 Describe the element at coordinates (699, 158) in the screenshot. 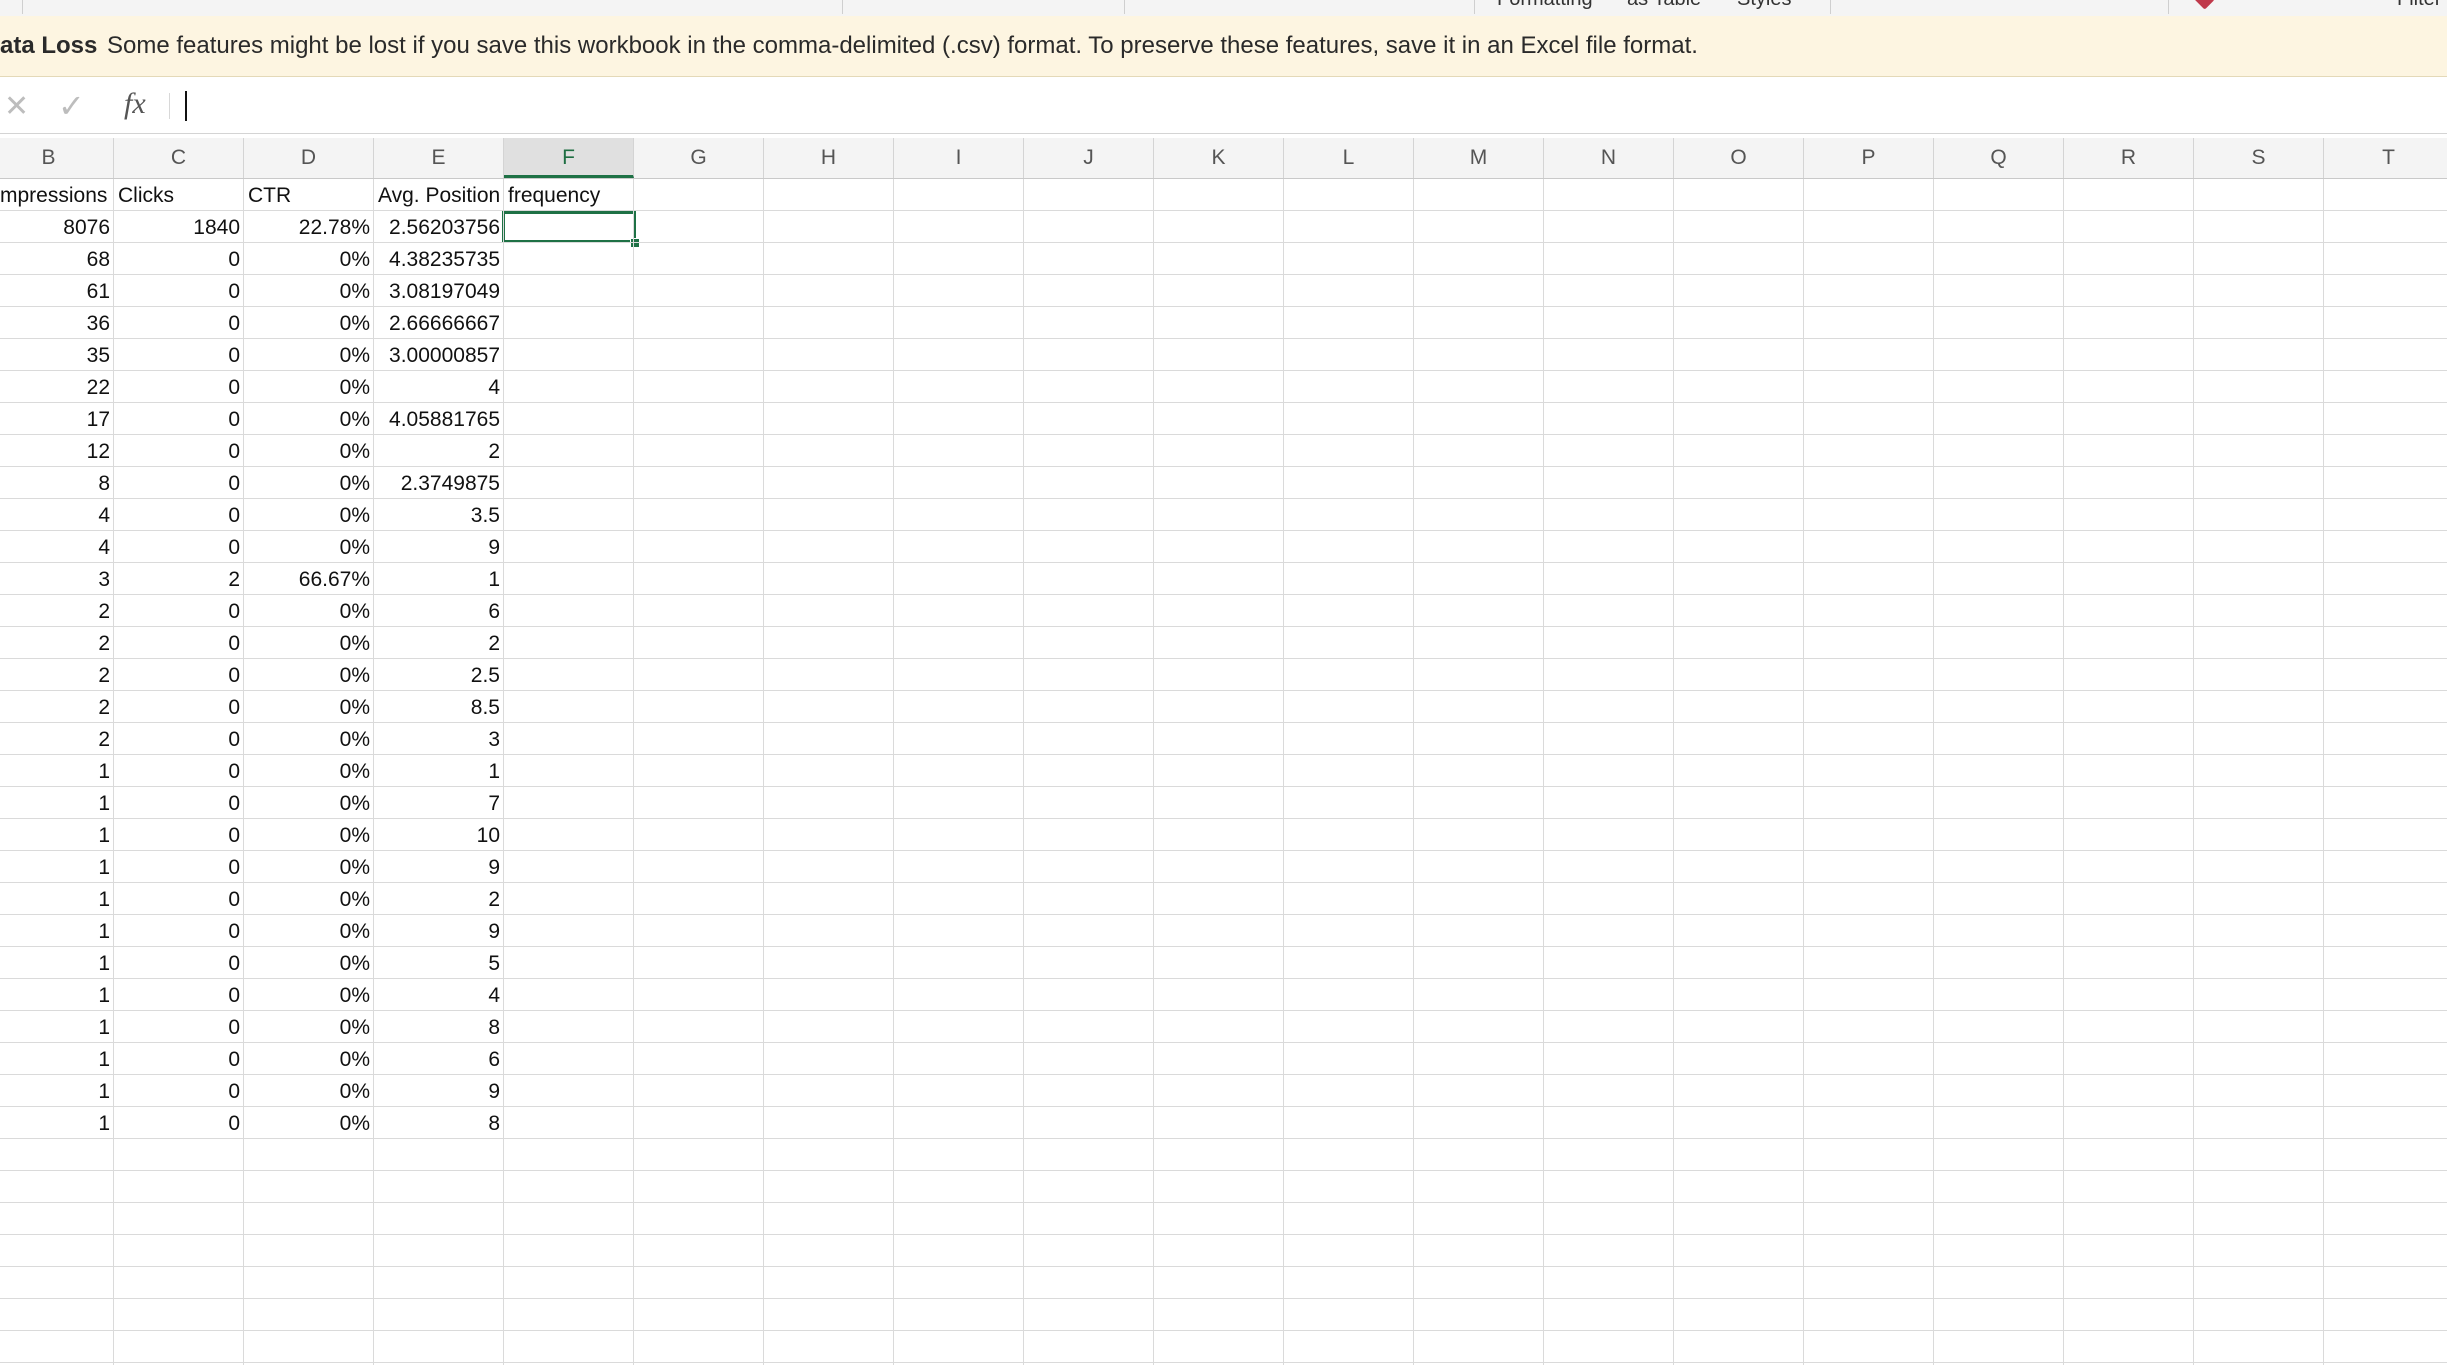

I see `column-header-g: G` at that location.